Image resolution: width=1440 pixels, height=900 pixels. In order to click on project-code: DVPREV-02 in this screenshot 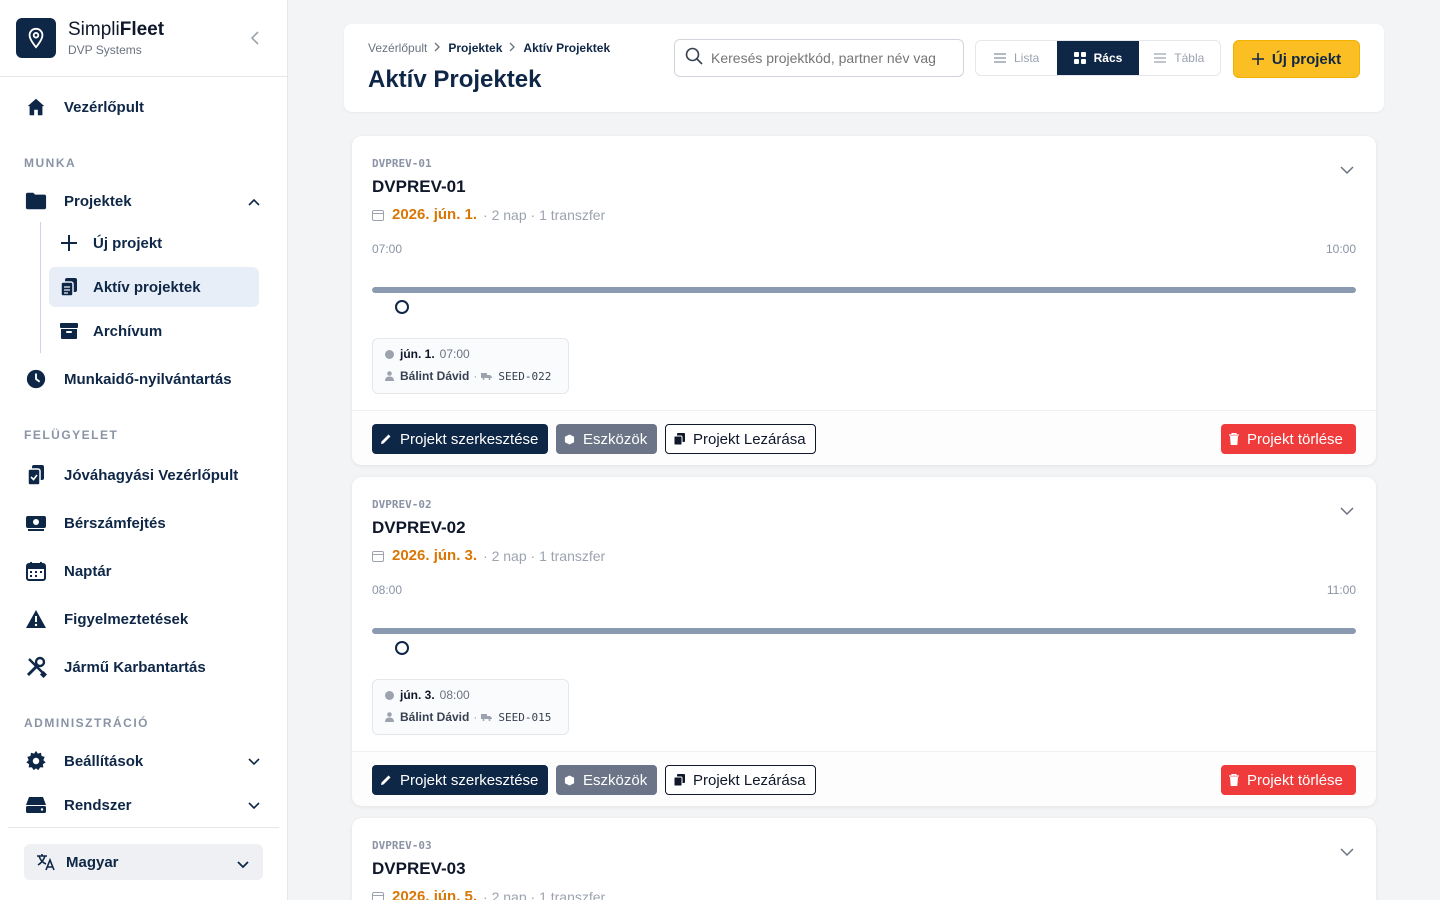, I will do `click(402, 504)`.